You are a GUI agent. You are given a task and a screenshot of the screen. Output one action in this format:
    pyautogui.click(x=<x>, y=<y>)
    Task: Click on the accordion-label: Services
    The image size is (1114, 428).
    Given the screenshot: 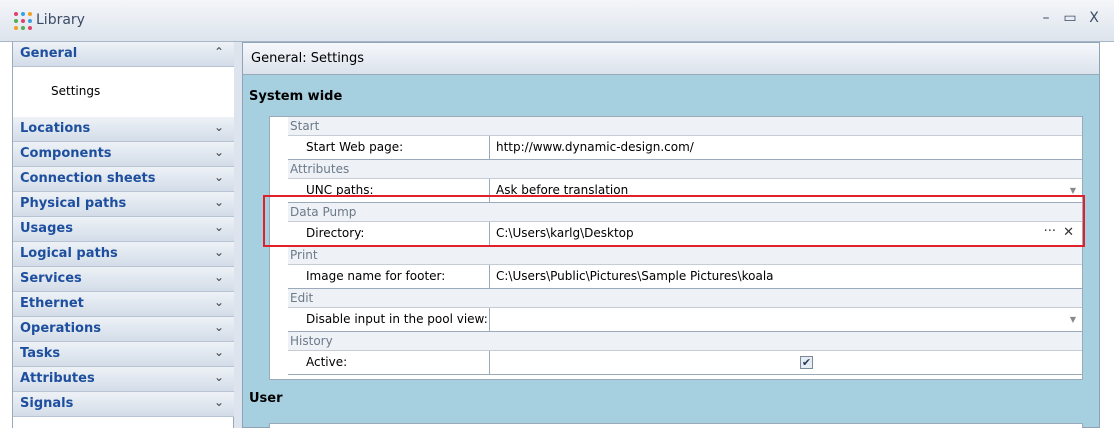 What is the action you would take?
    pyautogui.click(x=51, y=278)
    